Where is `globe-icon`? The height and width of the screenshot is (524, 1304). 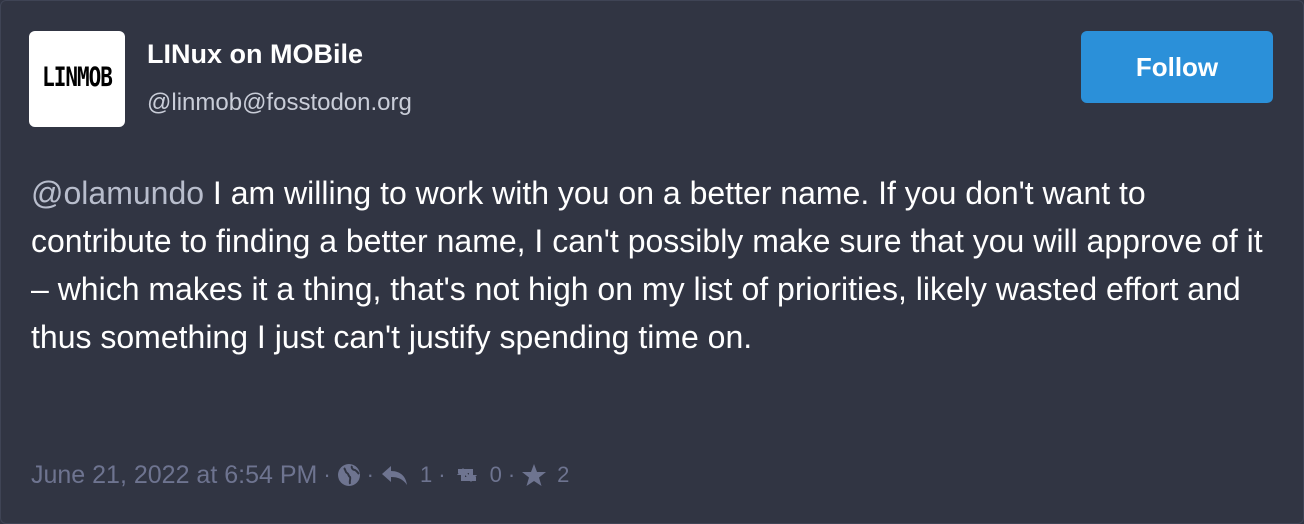
globe-icon is located at coordinates (349, 475).